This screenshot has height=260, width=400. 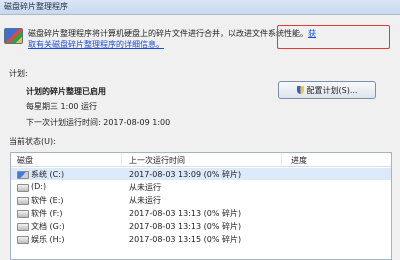 I want to click on window-title: 磁盘碎片整理程序, so click(x=36, y=6).